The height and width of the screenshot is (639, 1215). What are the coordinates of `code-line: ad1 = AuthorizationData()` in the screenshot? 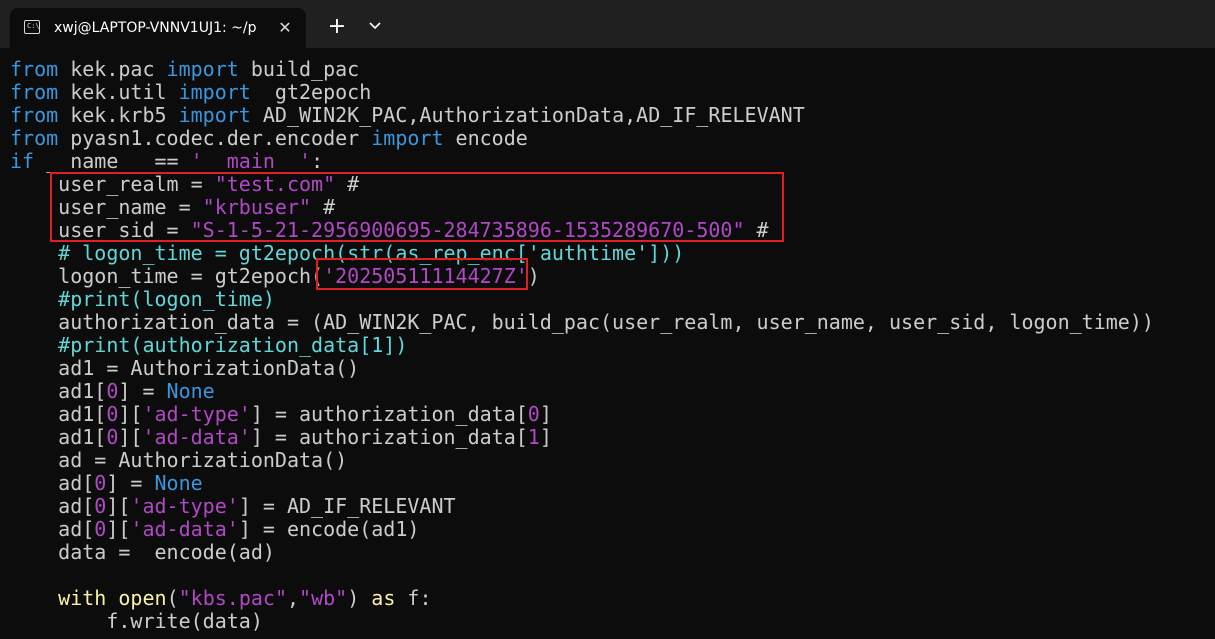 It's located at (185, 368).